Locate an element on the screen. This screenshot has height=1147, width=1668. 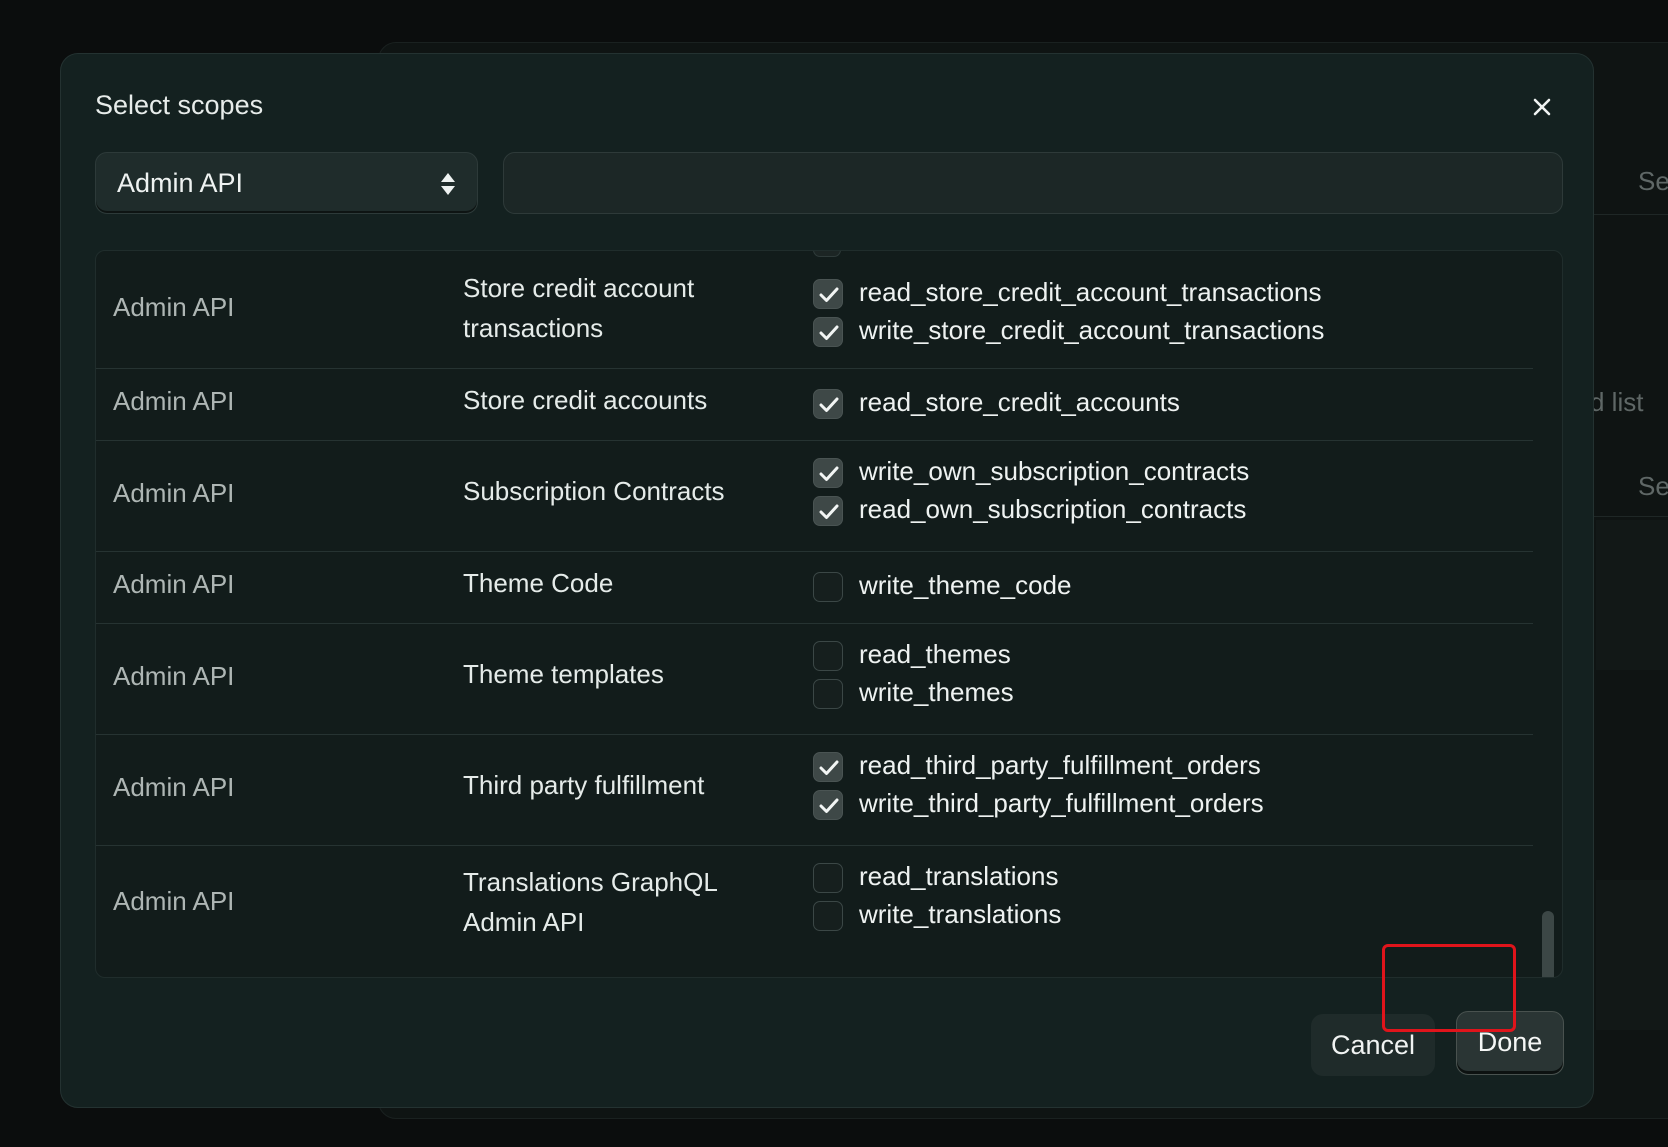
cancel-button: Cancel is located at coordinates (1373, 1045).